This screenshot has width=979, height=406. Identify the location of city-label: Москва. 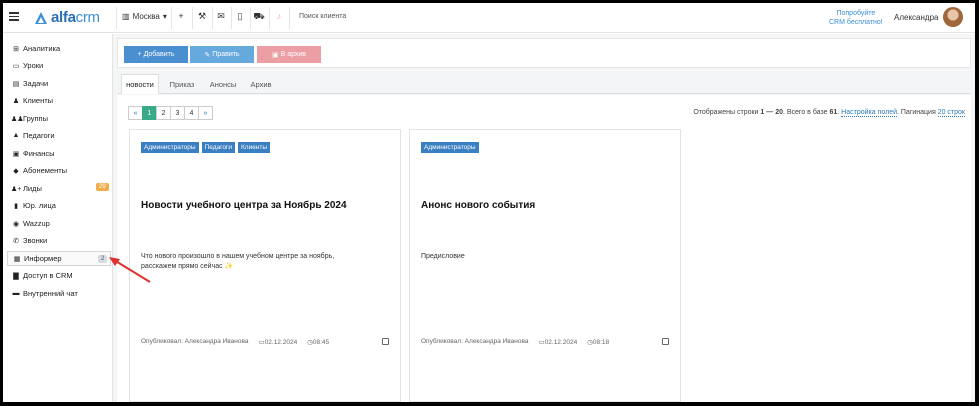
(146, 16).